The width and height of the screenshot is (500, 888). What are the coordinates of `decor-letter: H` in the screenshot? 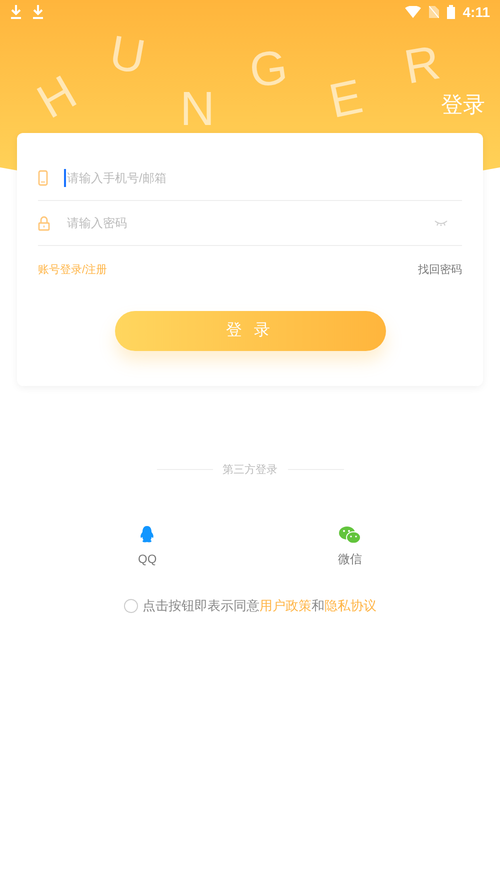 It's located at (57, 98).